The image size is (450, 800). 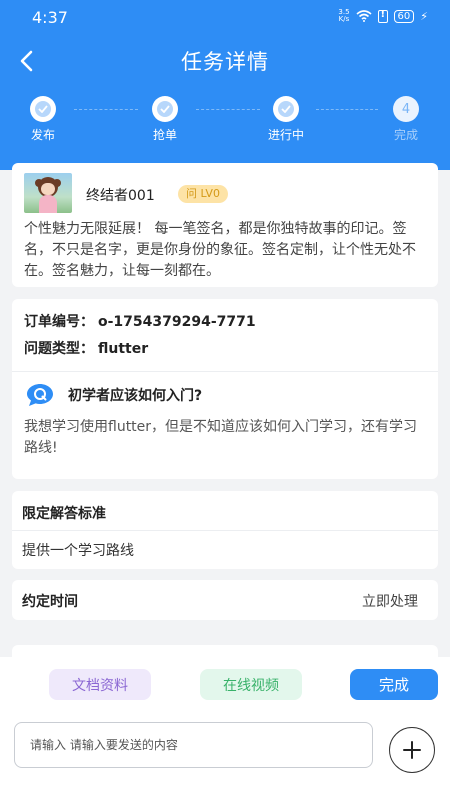 What do you see at coordinates (123, 349) in the screenshot?
I see `question-type-value: flutter` at bounding box center [123, 349].